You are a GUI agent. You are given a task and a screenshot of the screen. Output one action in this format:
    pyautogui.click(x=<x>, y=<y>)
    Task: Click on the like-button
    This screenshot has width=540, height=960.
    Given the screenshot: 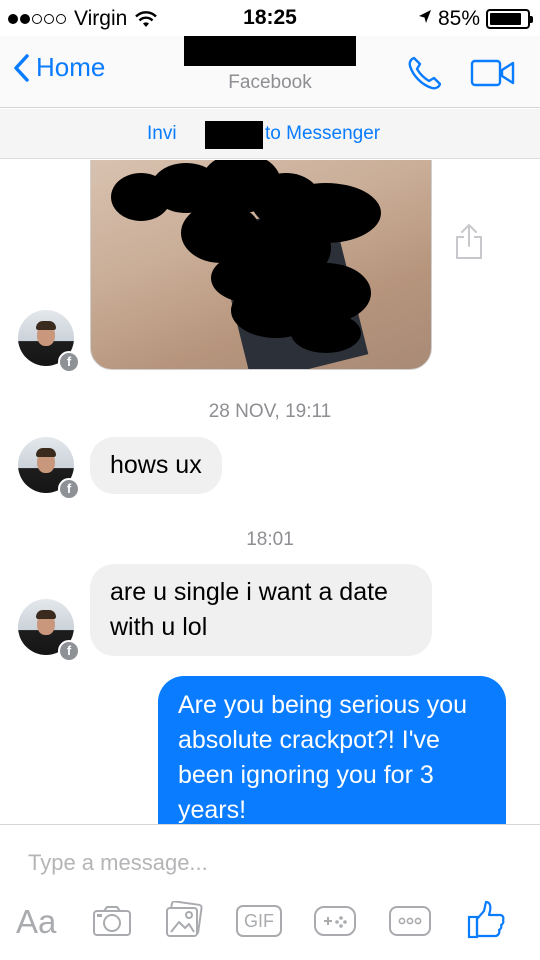 What is the action you would take?
    pyautogui.click(x=486, y=920)
    